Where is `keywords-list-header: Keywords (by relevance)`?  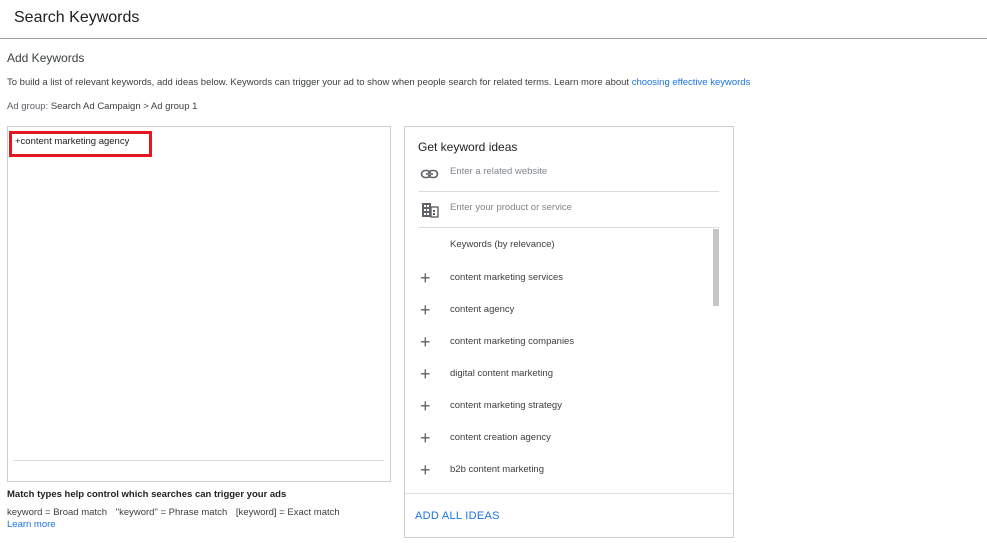
keywords-list-header: Keywords (by relevance) is located at coordinates (502, 244).